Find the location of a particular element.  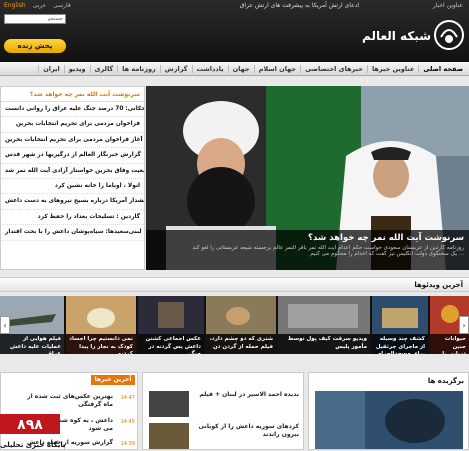

video-item: عکس اجماعی کشتن داعش پس گردنه در جنگ is located at coordinates (171, 325).